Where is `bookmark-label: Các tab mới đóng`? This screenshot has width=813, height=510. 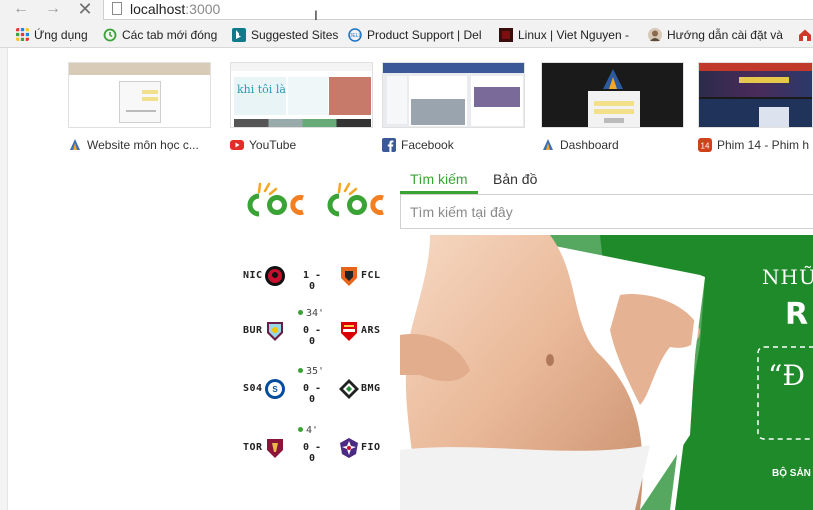
bookmark-label: Các tab mới đóng is located at coordinates (170, 35).